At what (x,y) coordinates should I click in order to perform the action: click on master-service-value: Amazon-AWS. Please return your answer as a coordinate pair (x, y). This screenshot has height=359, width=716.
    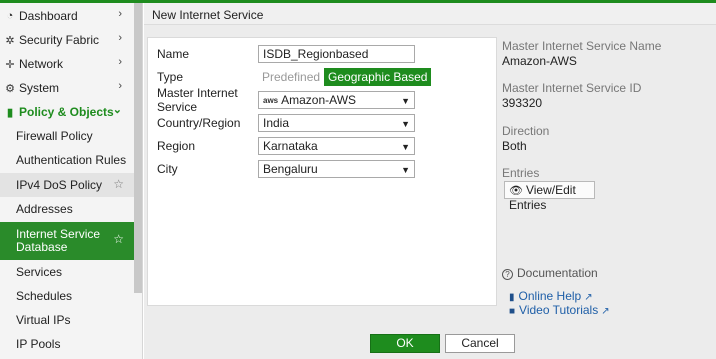
    Looking at the image, I should click on (319, 100).